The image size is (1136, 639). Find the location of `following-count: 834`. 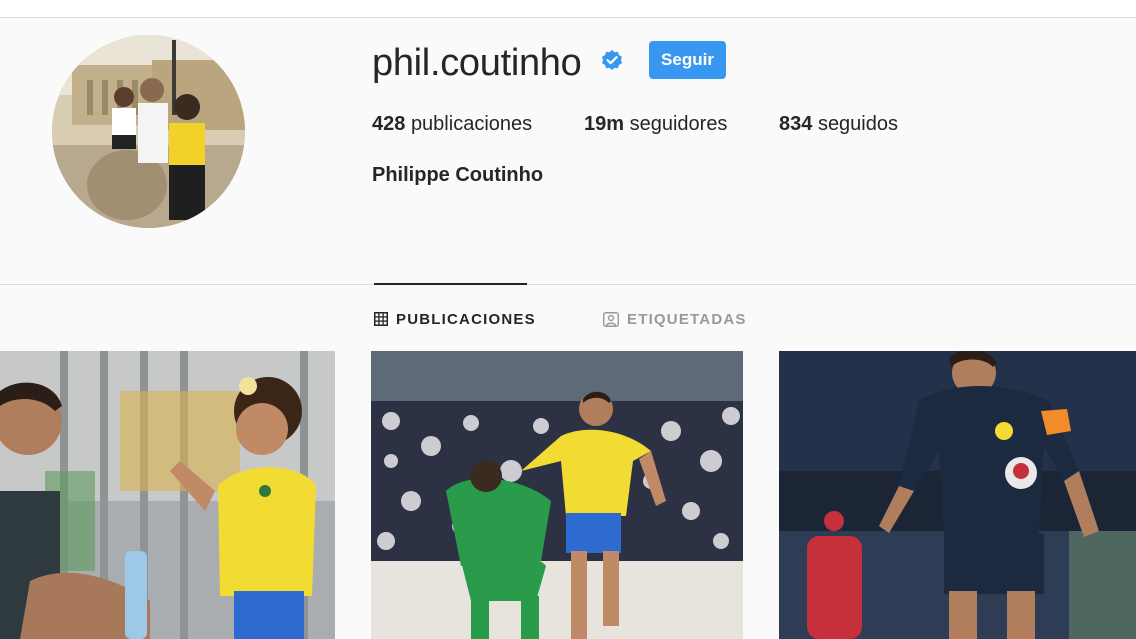

following-count: 834 is located at coordinates (796, 124).